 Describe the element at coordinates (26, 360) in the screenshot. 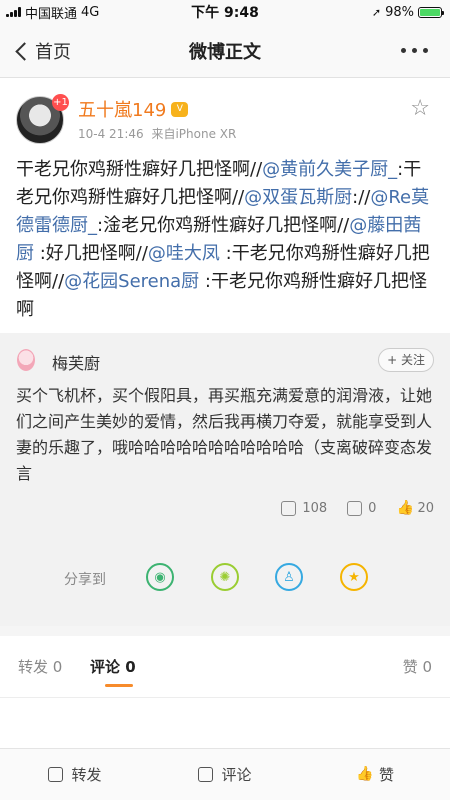

I see `original-author-avatar` at that location.